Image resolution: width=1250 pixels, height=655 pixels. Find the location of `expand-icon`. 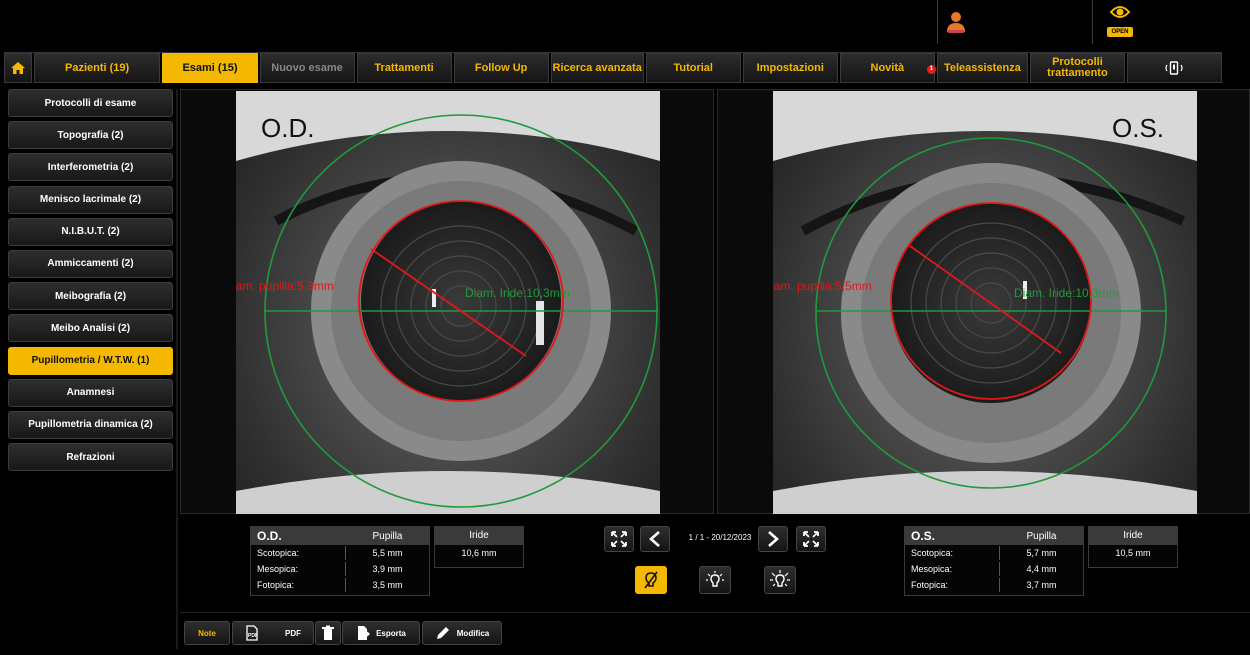

expand-icon is located at coordinates (619, 539).